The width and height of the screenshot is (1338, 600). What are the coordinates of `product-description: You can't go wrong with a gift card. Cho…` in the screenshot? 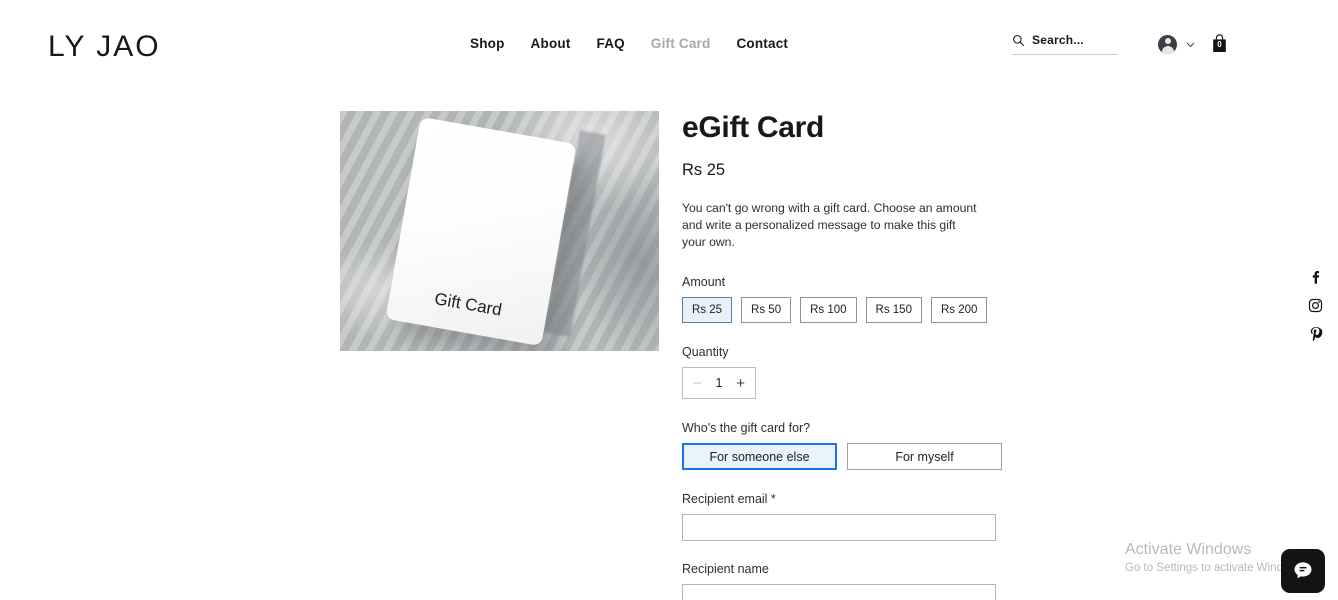 It's located at (829, 225).